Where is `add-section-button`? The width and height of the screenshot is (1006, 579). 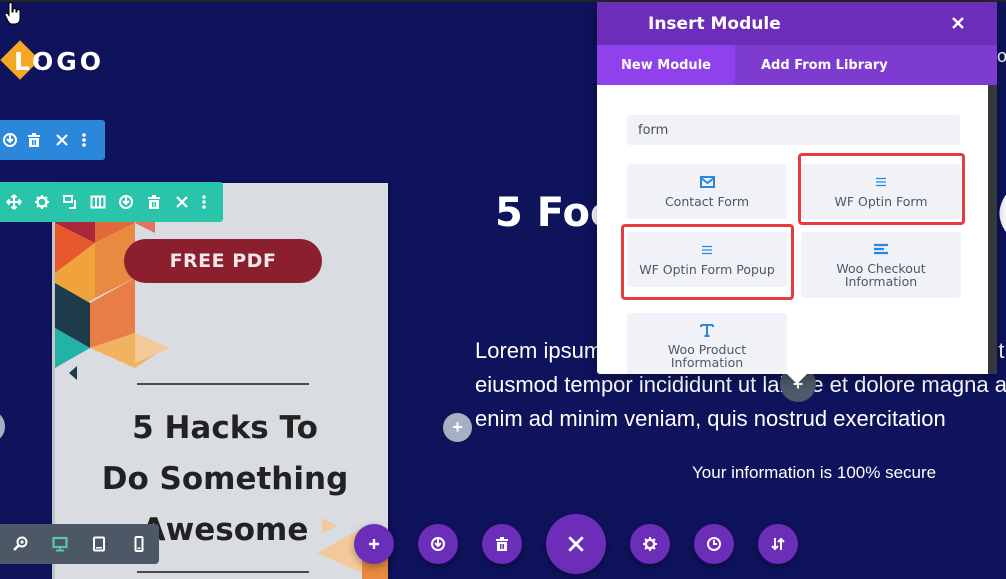
add-section-button is located at coordinates (374, 544).